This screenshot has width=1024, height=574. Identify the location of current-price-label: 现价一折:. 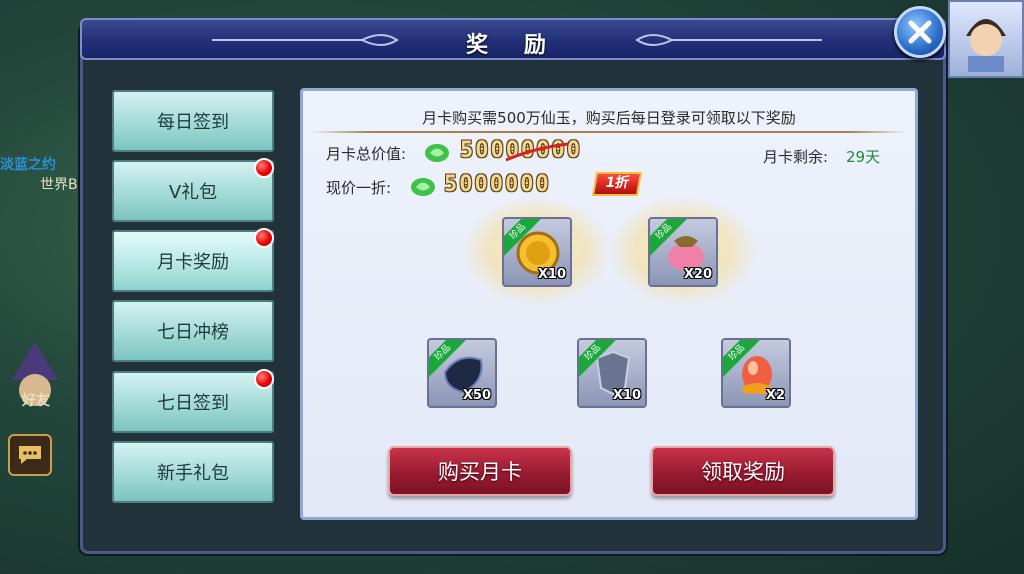
(359, 188).